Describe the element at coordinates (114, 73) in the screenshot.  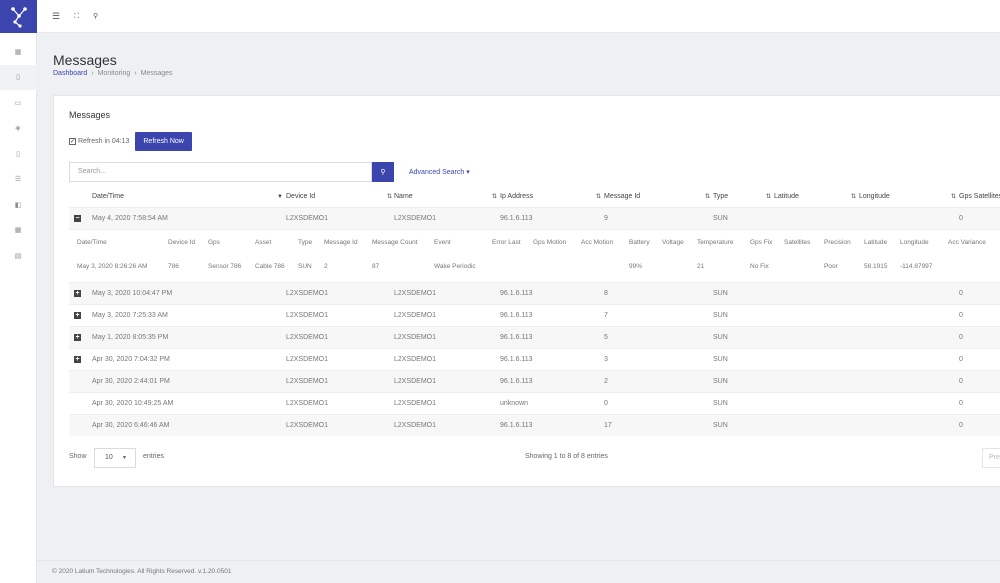
I see `breadcrumb-monitoring: Monitoring` at that location.